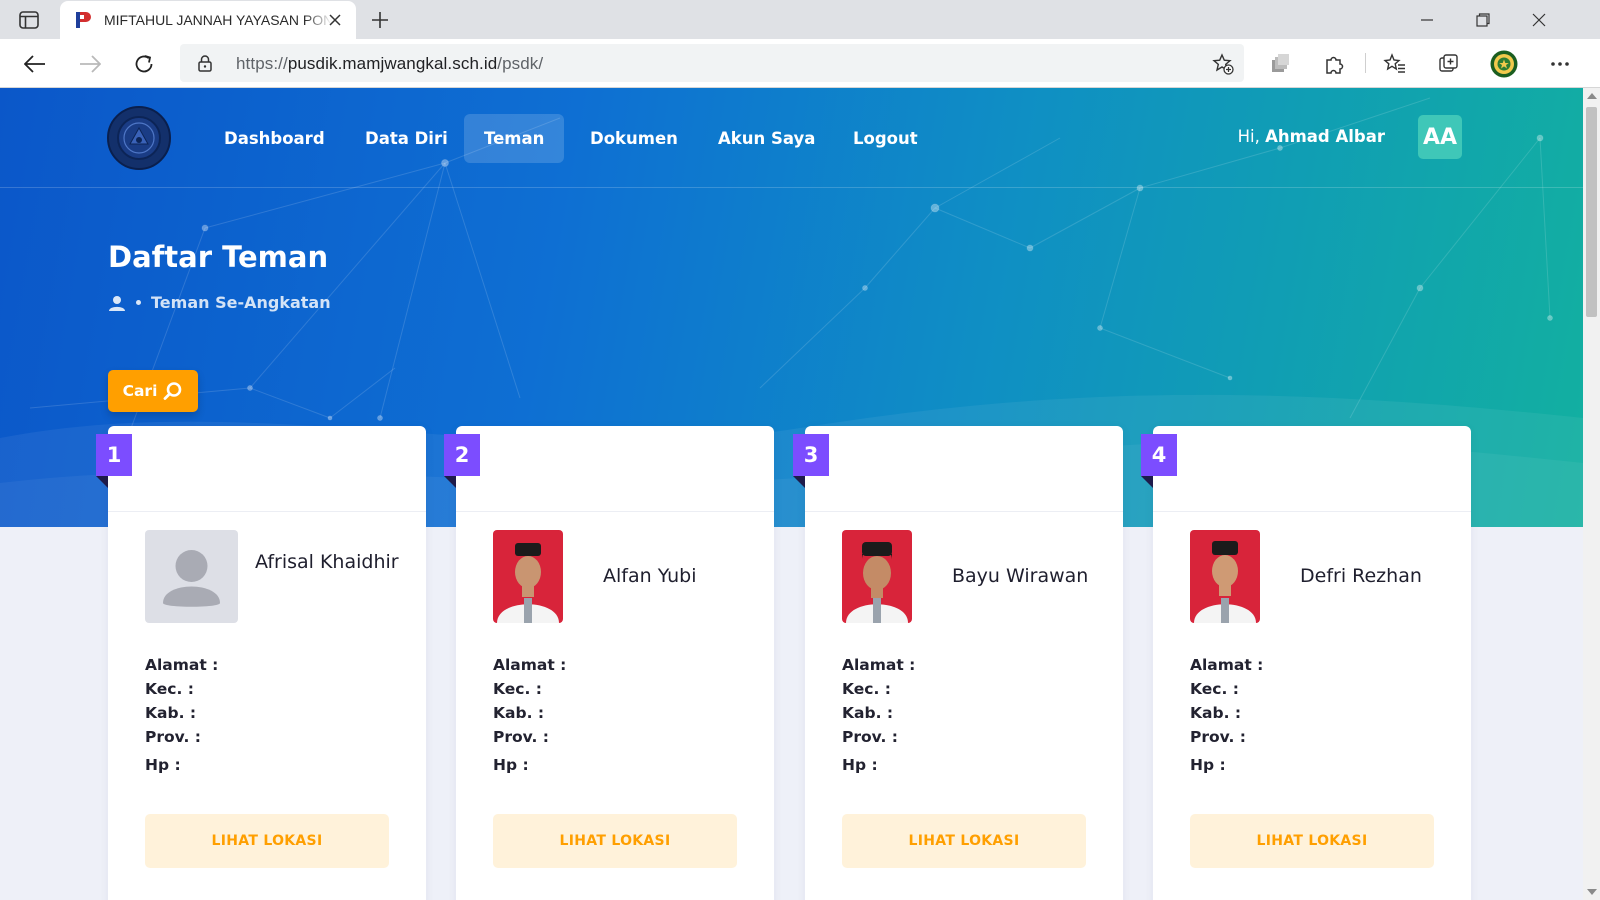 The image size is (1600, 900). Describe the element at coordinates (1504, 64) in the screenshot. I see `profile-avatar-icon` at that location.